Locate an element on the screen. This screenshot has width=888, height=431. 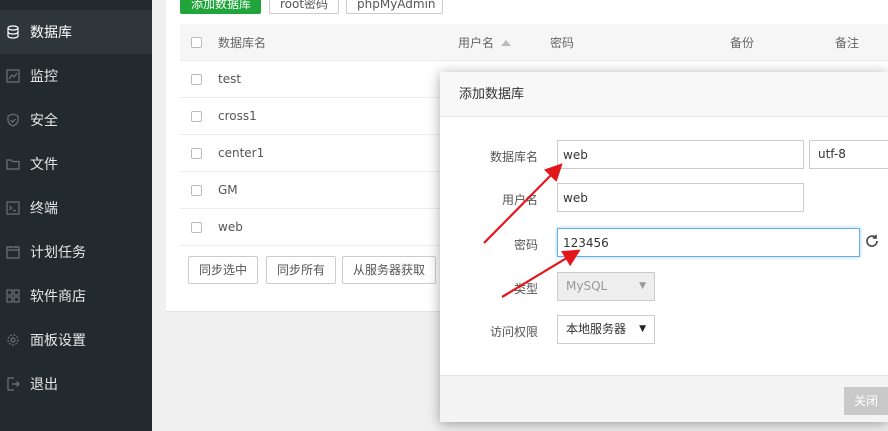
type-value: MySQL is located at coordinates (587, 286).